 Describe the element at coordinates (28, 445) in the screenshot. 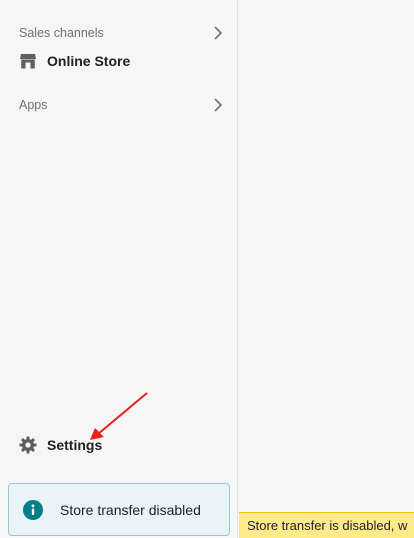

I see `gear-icon` at that location.